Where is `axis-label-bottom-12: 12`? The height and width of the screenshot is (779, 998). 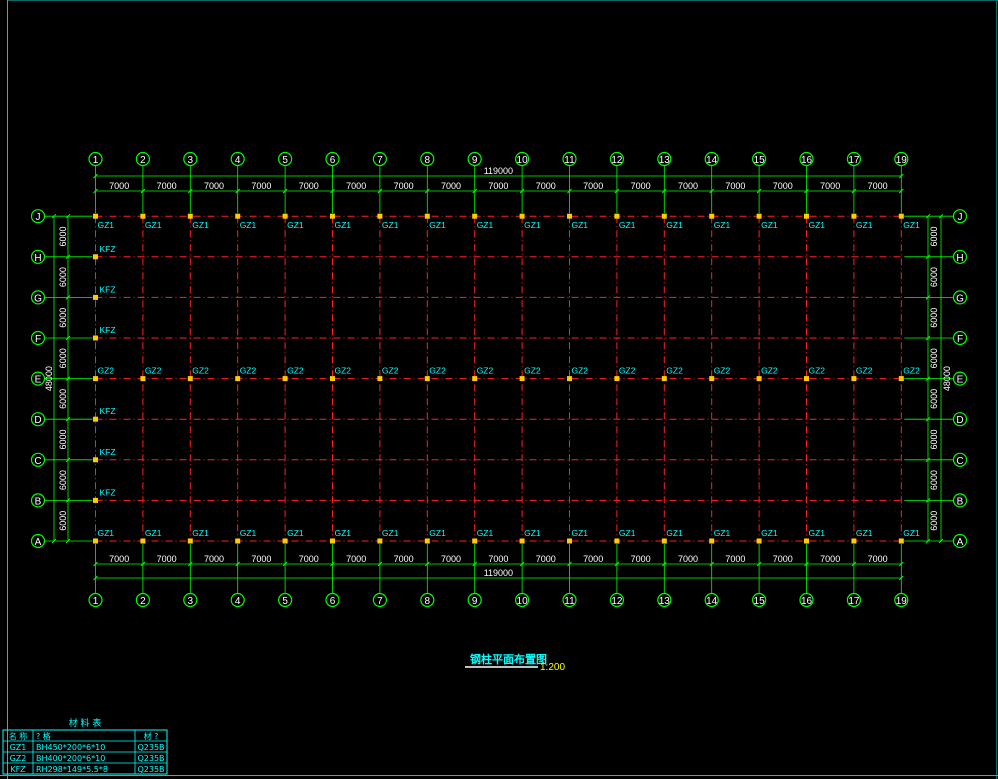
axis-label-bottom-12: 12 is located at coordinates (617, 601).